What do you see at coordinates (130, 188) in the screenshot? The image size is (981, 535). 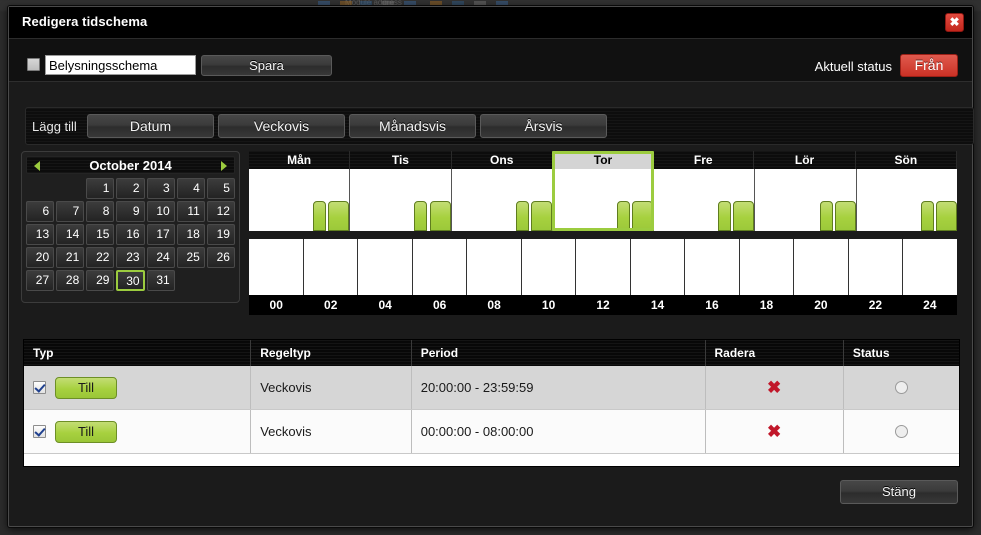 I see `calendar-day-2: 2` at bounding box center [130, 188].